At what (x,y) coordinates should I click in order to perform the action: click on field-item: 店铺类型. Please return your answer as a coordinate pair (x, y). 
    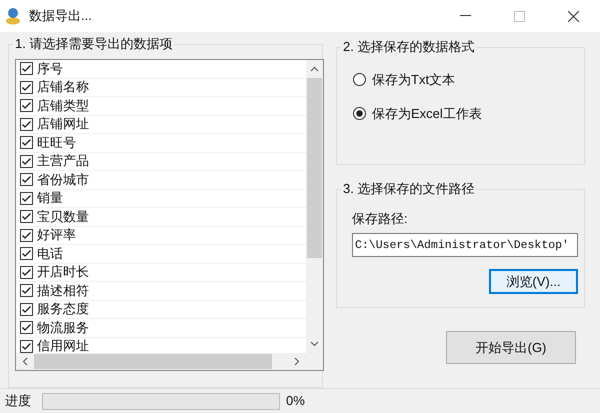
    Looking at the image, I should click on (161, 106).